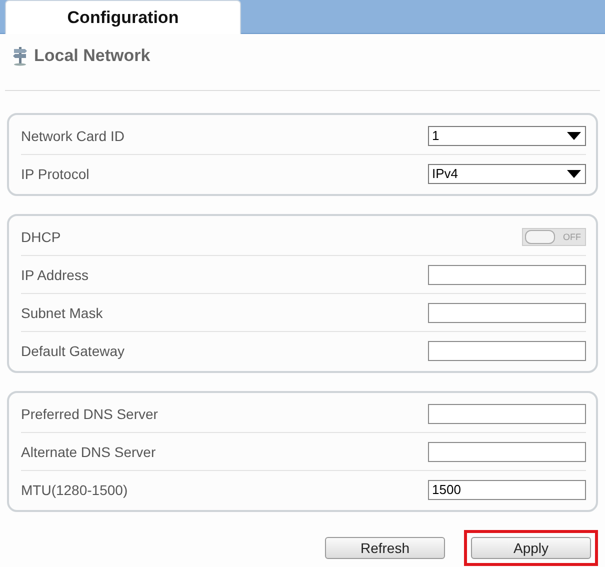  Describe the element at coordinates (385, 548) in the screenshot. I see `refresh-button: Refresh` at that location.